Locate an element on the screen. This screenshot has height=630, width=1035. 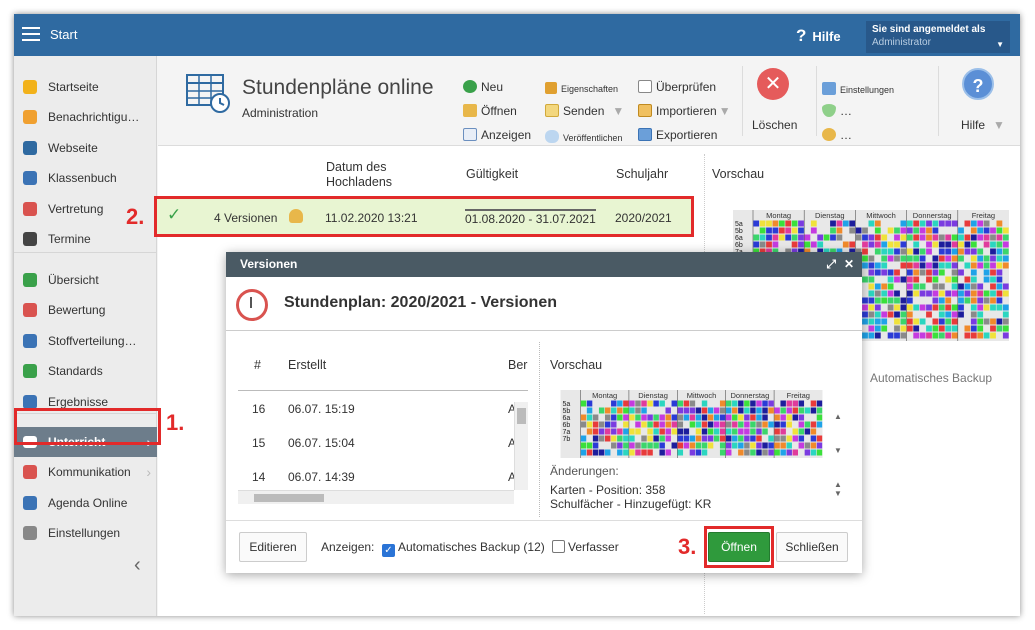
preview-class-label: 7a is located at coordinates (567, 432).